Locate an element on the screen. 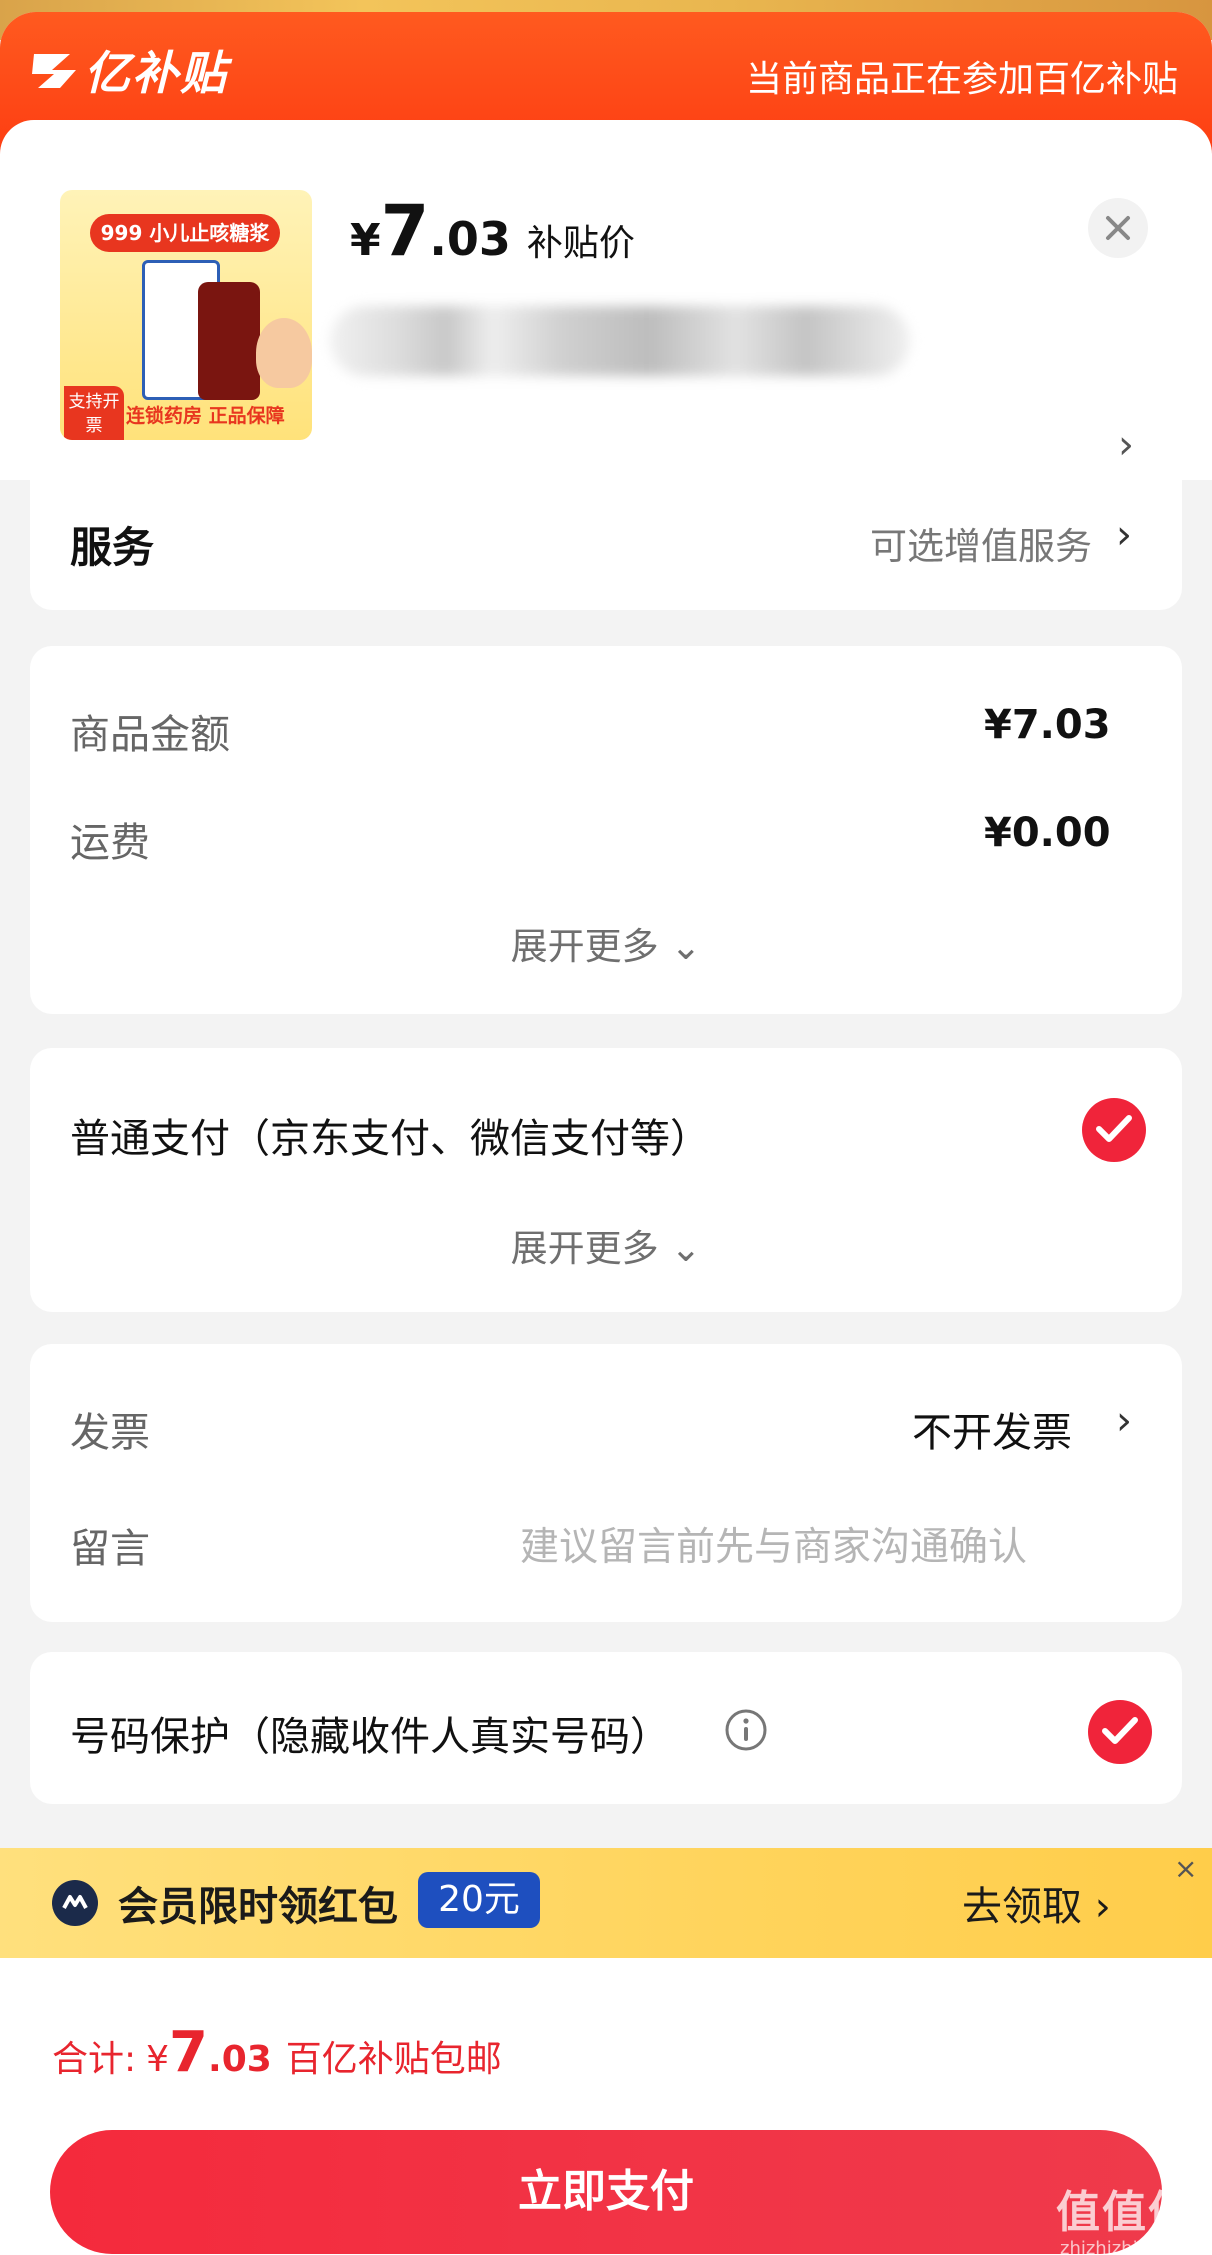 Image resolution: width=1212 pixels, height=2255 pixels. expand-more-payment: 展开更多 ⌄ is located at coordinates (606, 1245).